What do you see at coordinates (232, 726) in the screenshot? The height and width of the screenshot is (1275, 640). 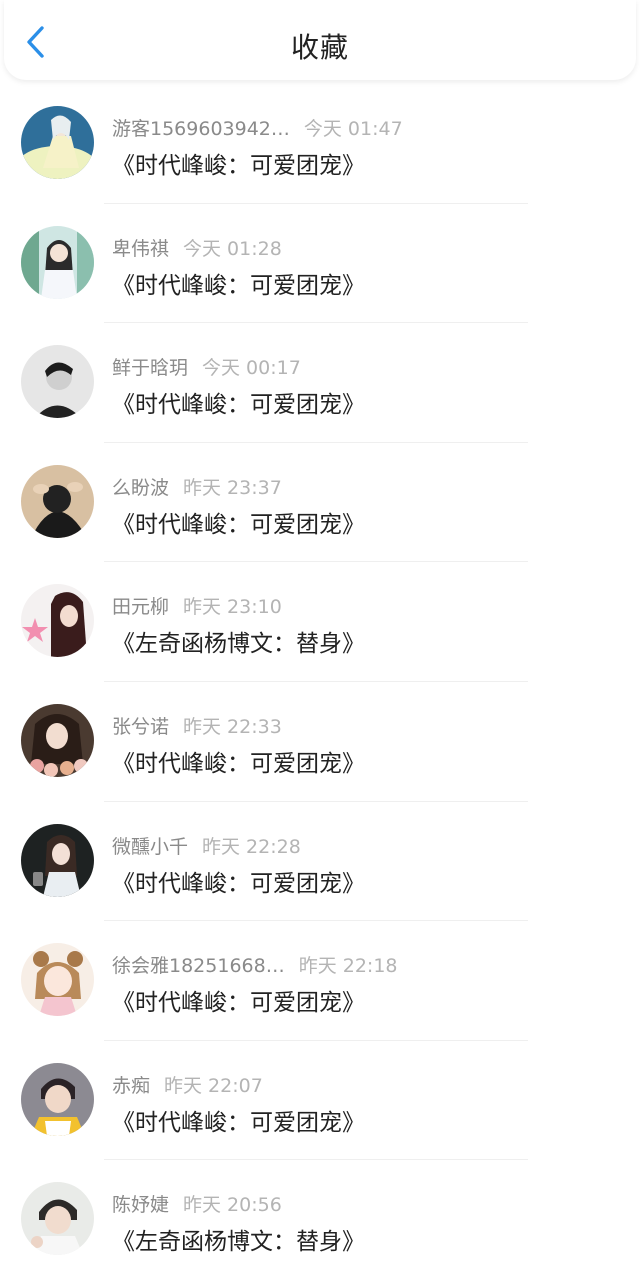 I see `timestamp: 昨天 22:33` at bounding box center [232, 726].